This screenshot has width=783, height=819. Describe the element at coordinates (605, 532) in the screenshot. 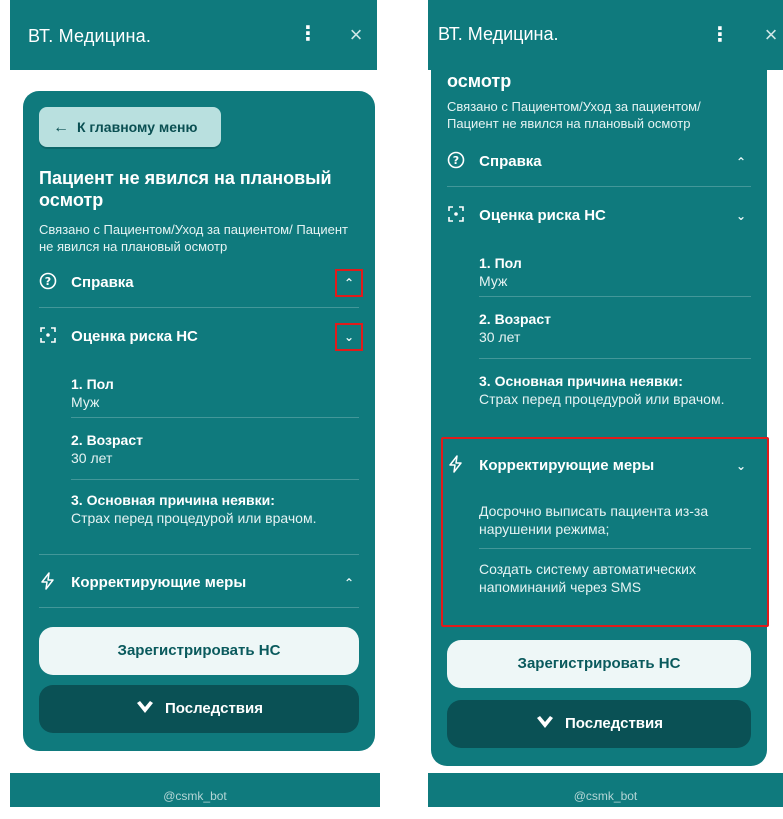

I see `highlight-frame` at that location.